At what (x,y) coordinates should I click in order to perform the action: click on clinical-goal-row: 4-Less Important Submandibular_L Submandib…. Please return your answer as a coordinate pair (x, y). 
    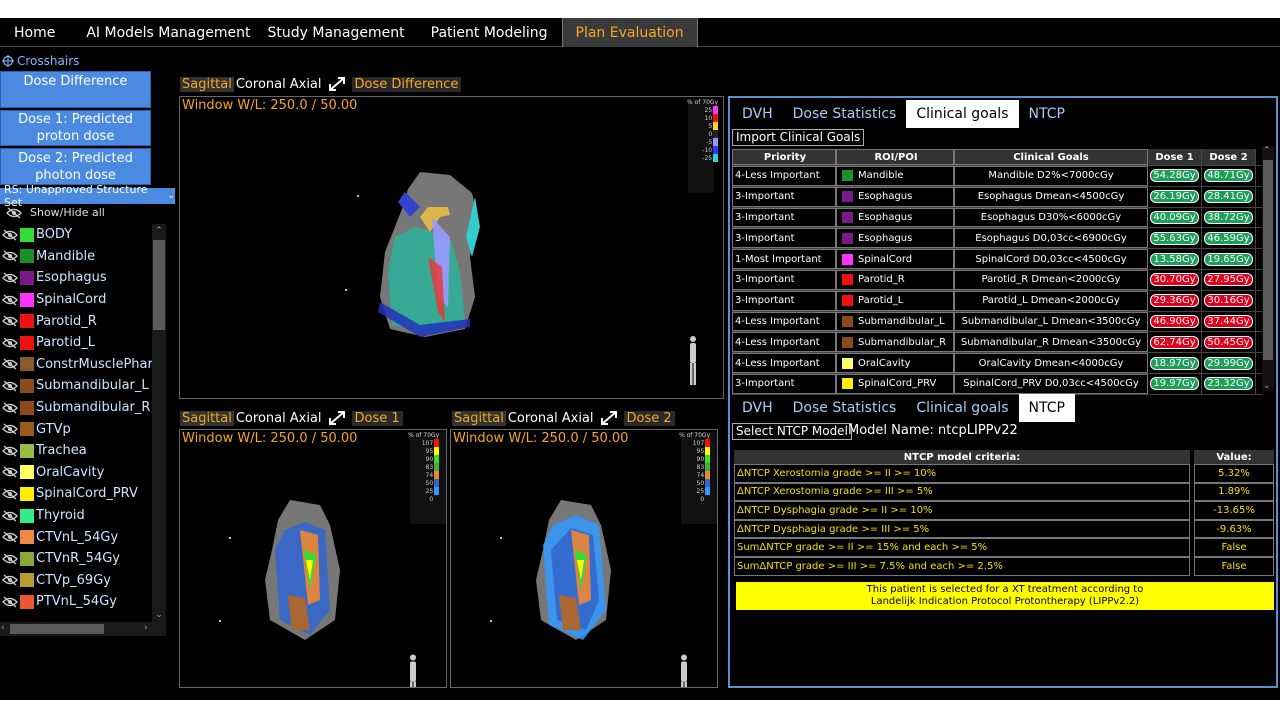
    Looking at the image, I should click on (997, 322).